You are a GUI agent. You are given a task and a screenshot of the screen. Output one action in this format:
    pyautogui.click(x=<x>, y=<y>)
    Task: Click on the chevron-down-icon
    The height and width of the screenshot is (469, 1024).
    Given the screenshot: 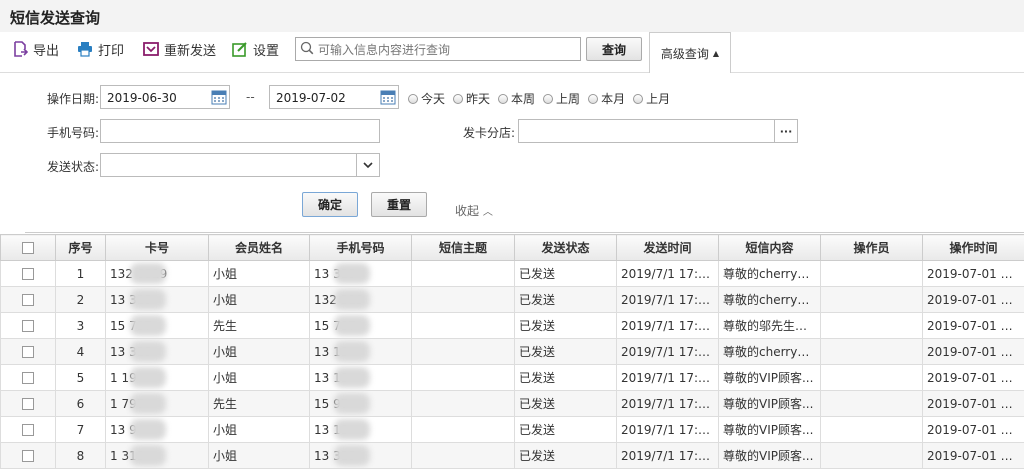 What is the action you would take?
    pyautogui.click(x=367, y=165)
    